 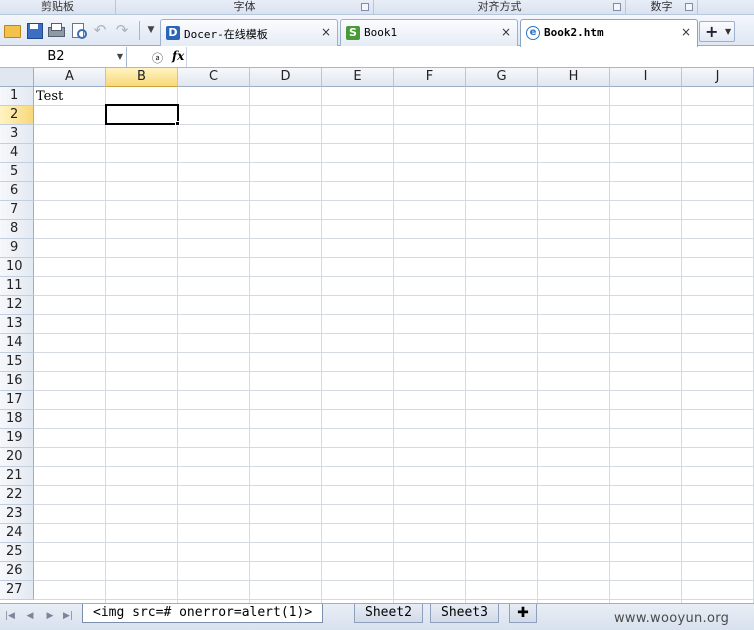 I want to click on tab-docer: D Docer-在线模板 ×, so click(x=249, y=32).